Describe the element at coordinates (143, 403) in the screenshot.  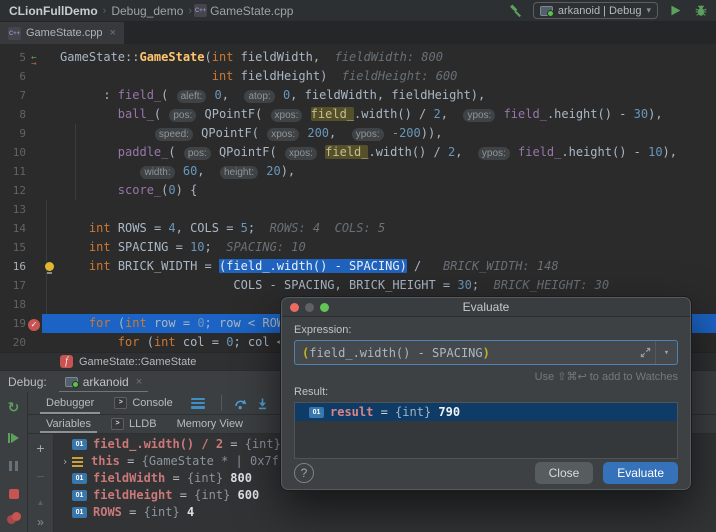
I see `tab-console: > Console` at that location.